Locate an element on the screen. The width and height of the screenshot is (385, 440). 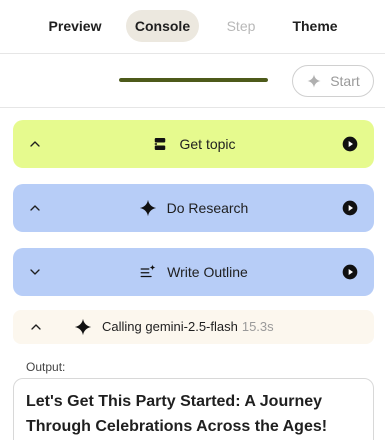
output-label: Output: is located at coordinates (46, 367).